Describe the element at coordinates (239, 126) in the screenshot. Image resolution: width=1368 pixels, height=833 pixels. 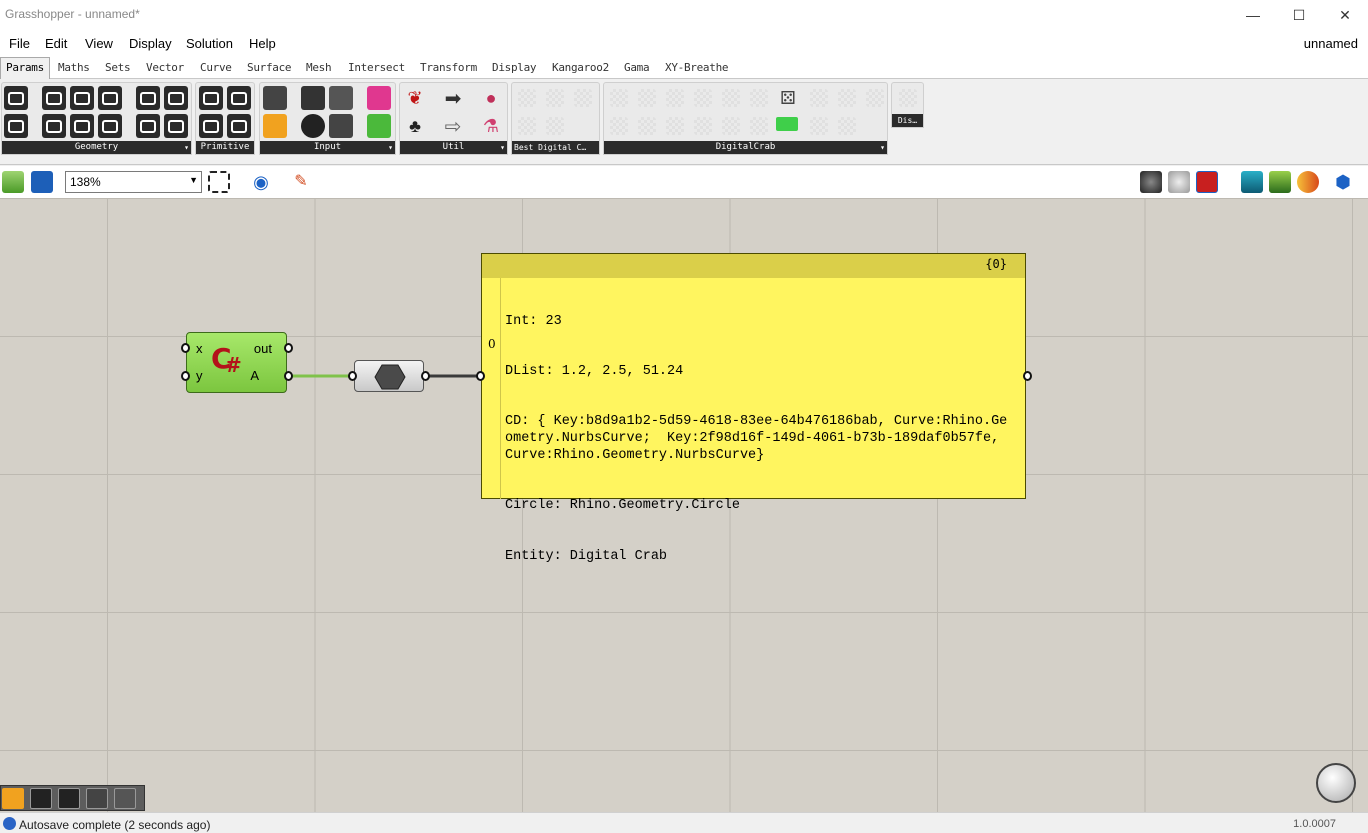
I see `text-param-icon` at that location.